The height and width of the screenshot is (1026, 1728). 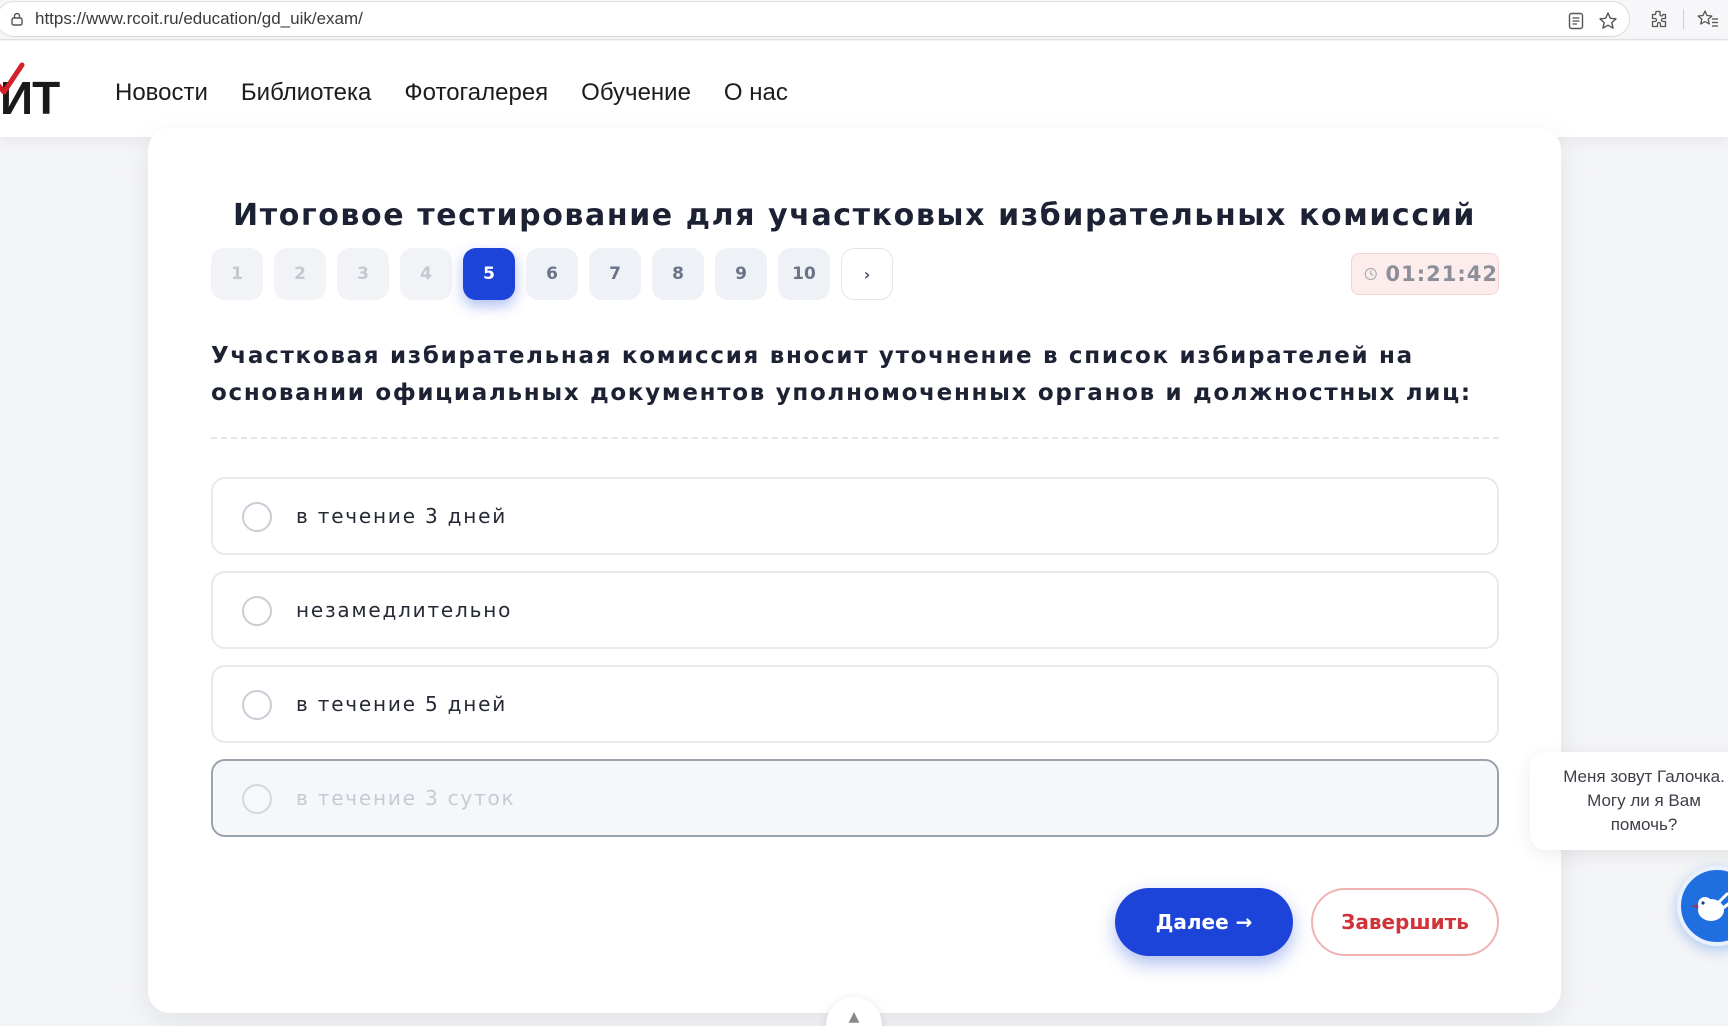 What do you see at coordinates (678, 274) in the screenshot?
I see `page-button-8: 8` at bounding box center [678, 274].